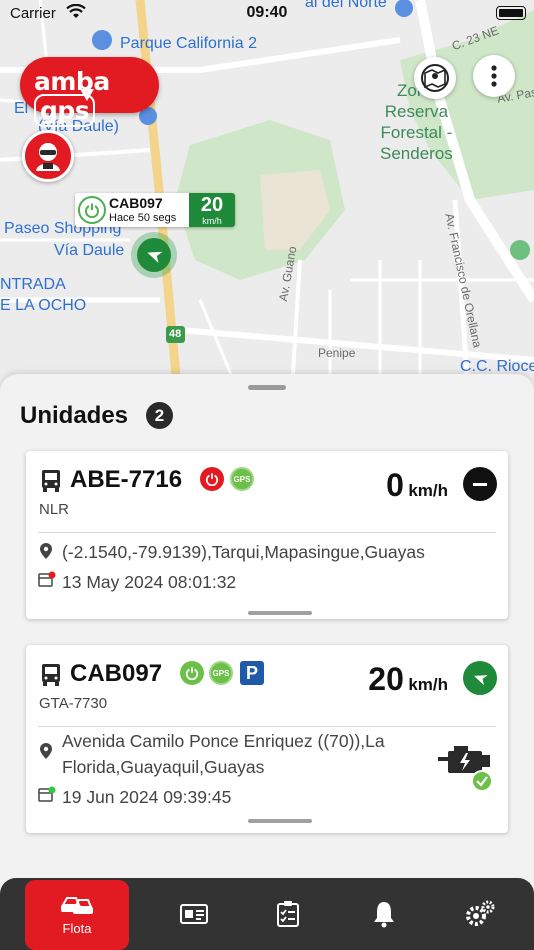 The width and height of the screenshot is (534, 950). What do you see at coordinates (89, 250) in the screenshot?
I see `map-label-paseo2: Vía Daule` at bounding box center [89, 250].